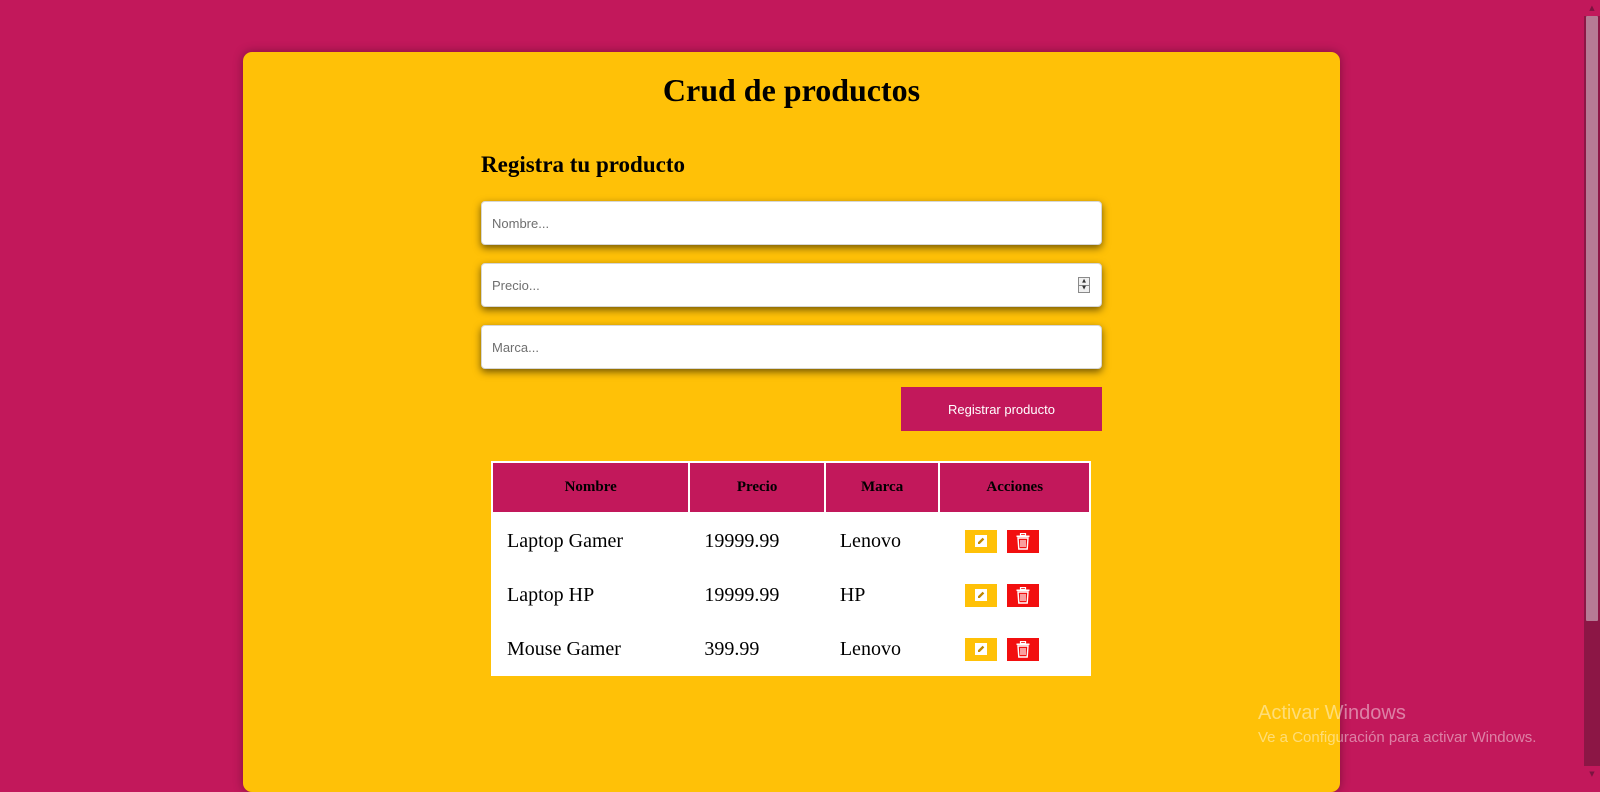  Describe the element at coordinates (791, 649) in the screenshot. I see `table-row: Mouse Gamer 399.99 Lenovo` at that location.